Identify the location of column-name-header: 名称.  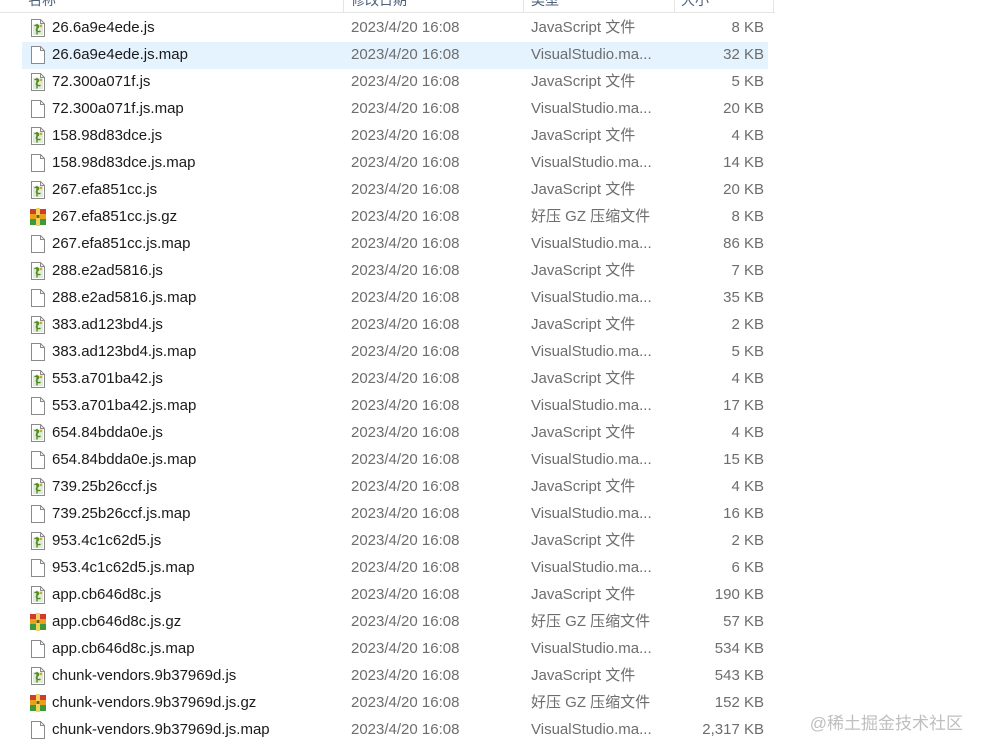
(42, 5).